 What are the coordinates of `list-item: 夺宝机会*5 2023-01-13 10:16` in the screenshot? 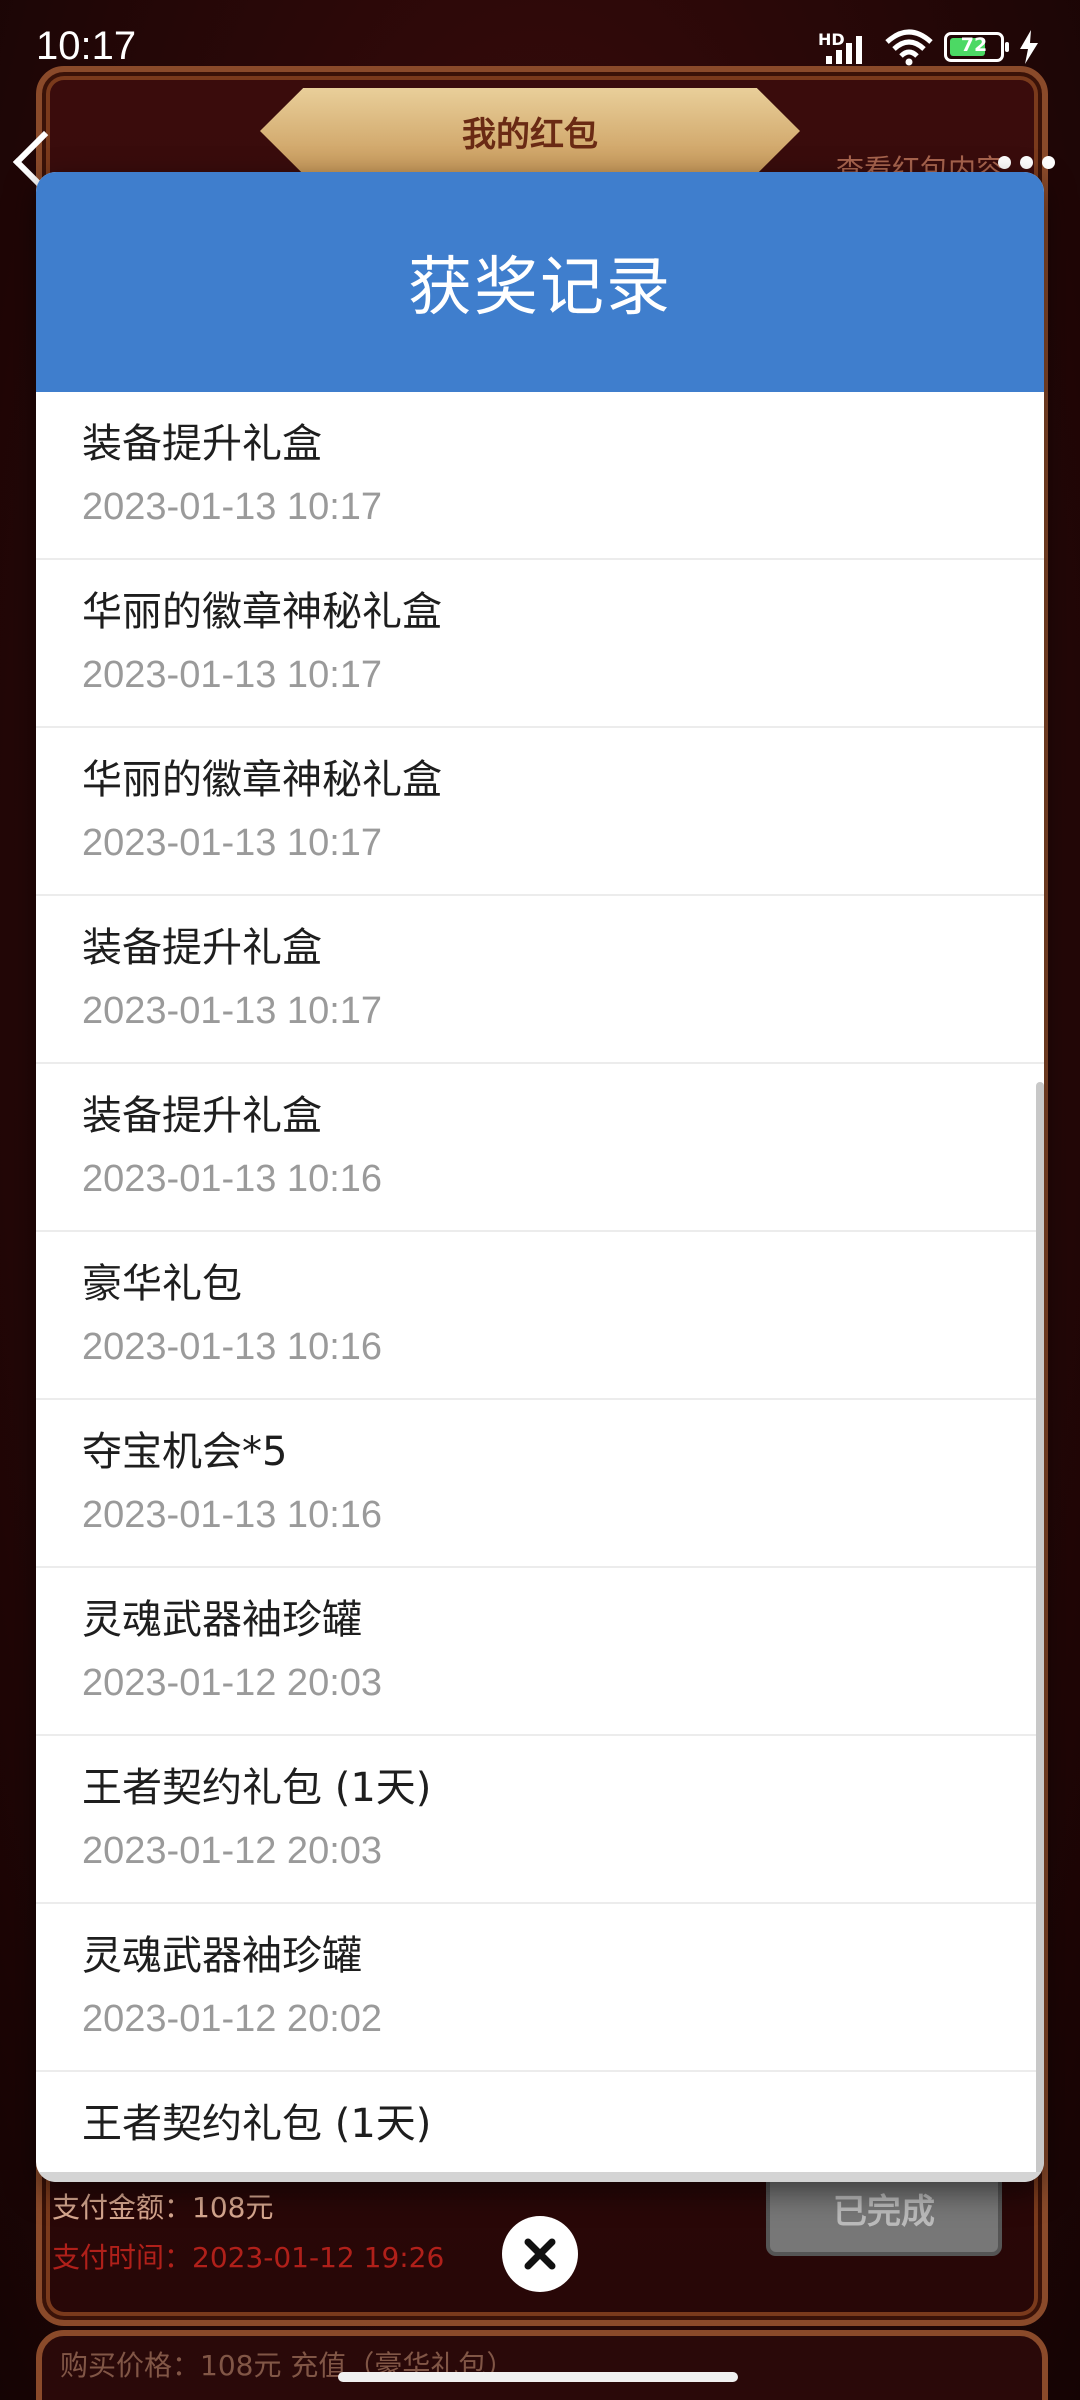 It's located at (540, 1484).